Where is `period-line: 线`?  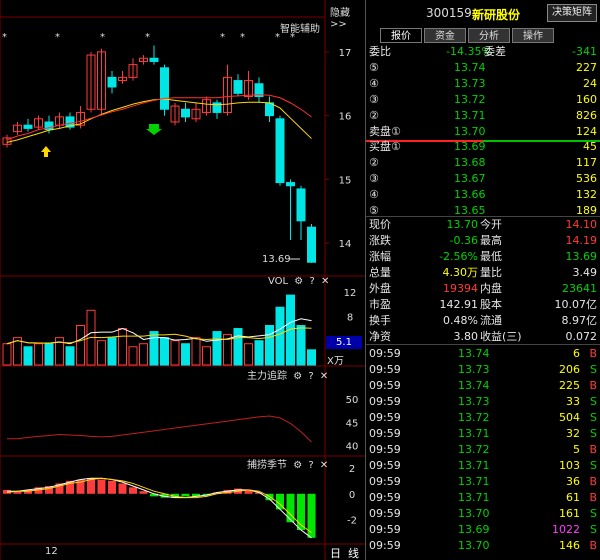 period-line: 线 is located at coordinates (353, 552).